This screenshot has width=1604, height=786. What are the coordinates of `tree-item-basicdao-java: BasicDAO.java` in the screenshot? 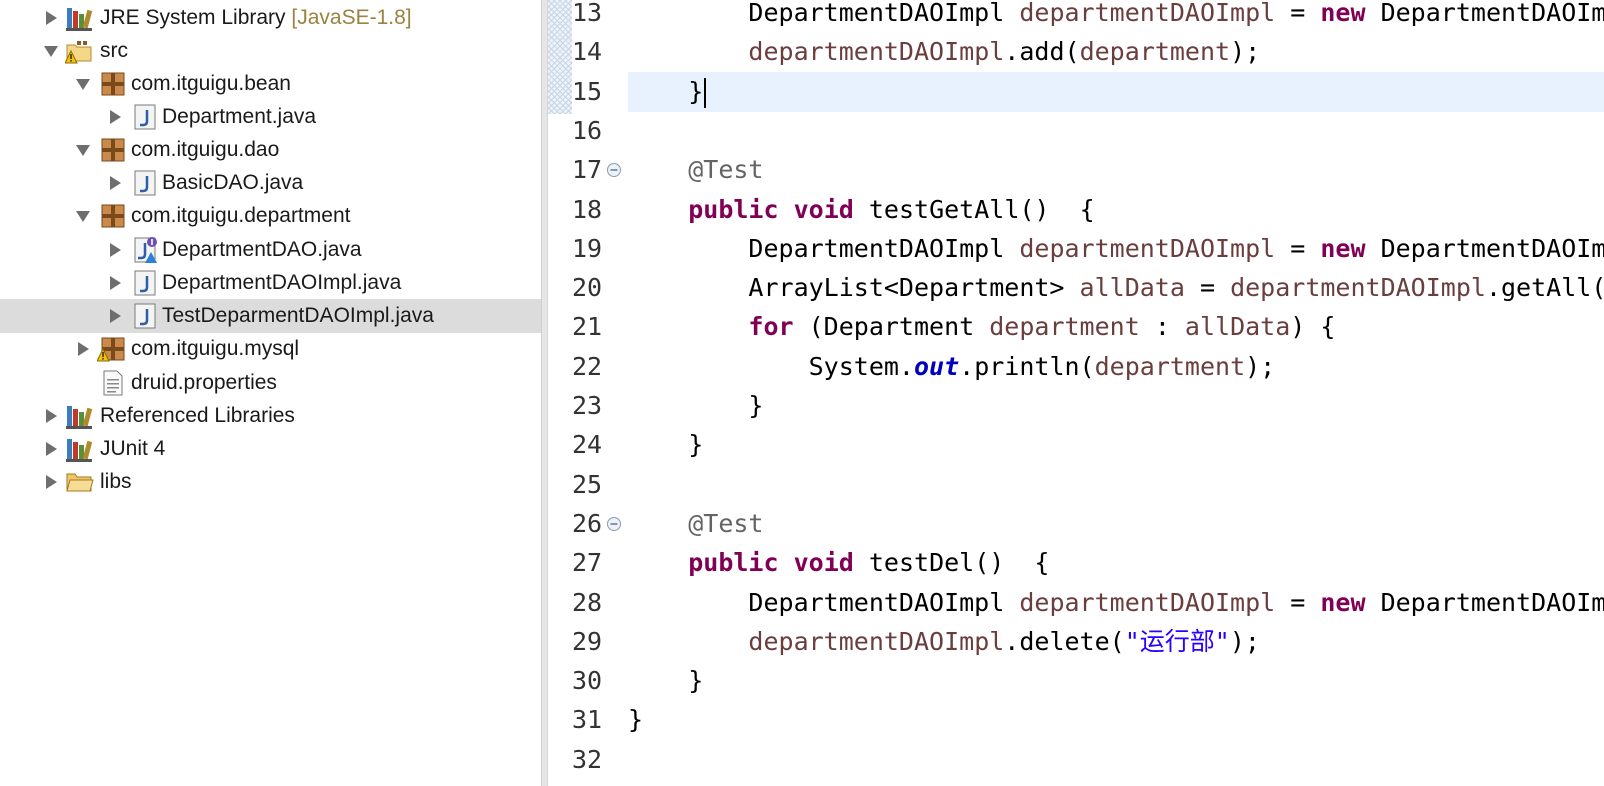 It's located at (270, 183).